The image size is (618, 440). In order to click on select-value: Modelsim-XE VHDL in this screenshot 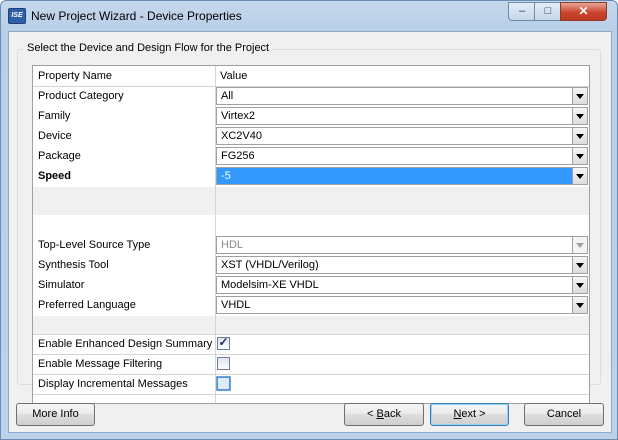, I will do `click(270, 285)`.